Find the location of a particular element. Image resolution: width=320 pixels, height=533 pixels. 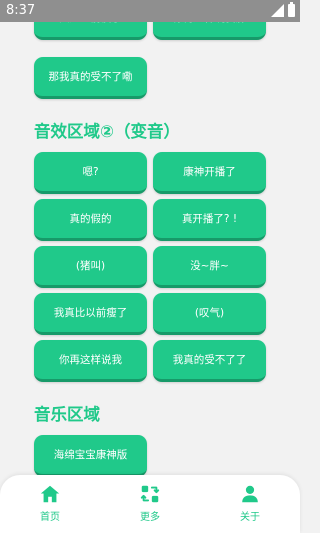

bottom-navigation: 首页 更多 关于 is located at coordinates (150, 504).